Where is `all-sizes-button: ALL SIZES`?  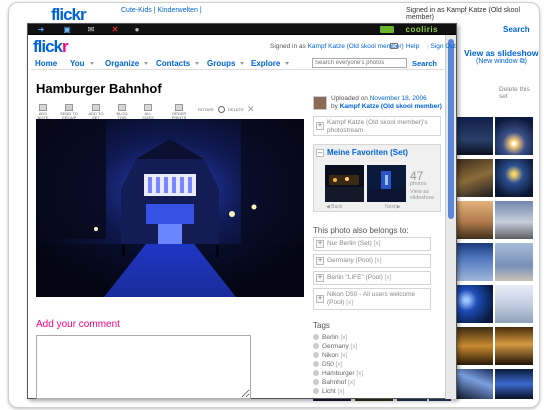 all-sizes-button: ALL SIZES is located at coordinates (148, 112).